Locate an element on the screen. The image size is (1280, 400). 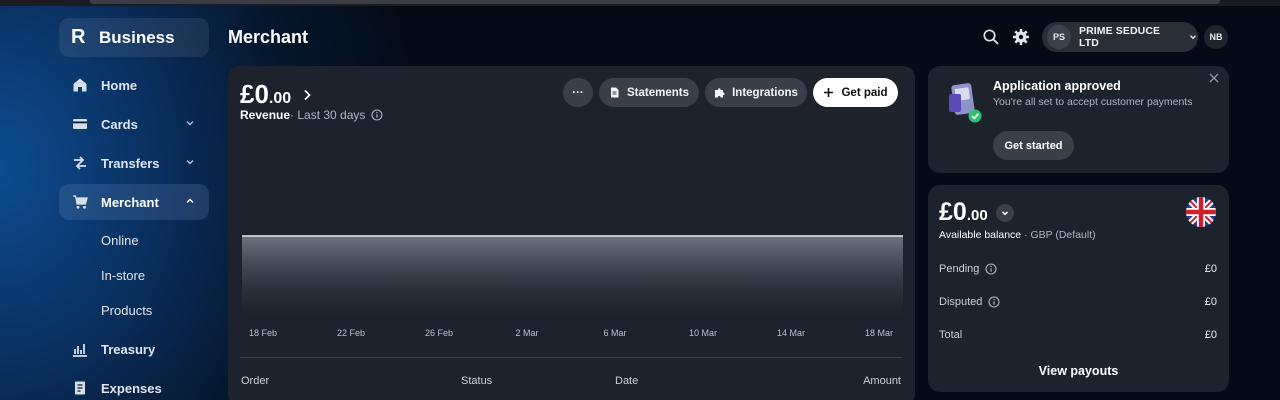
integrations-button: Integrations is located at coordinates (756, 92).